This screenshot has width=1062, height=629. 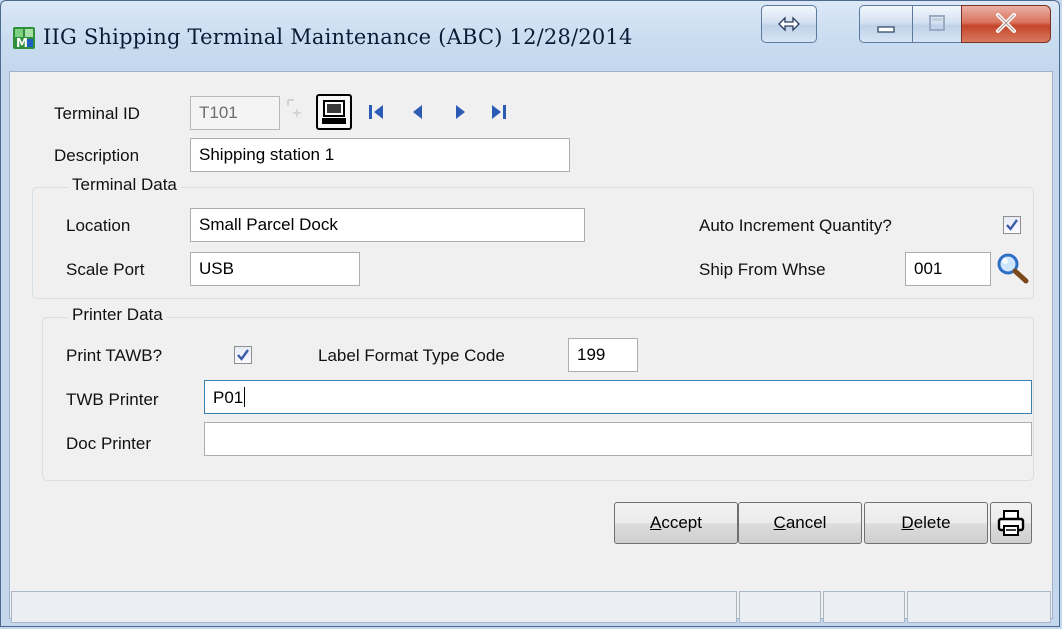 I want to click on status-bar, so click(x=531, y=607).